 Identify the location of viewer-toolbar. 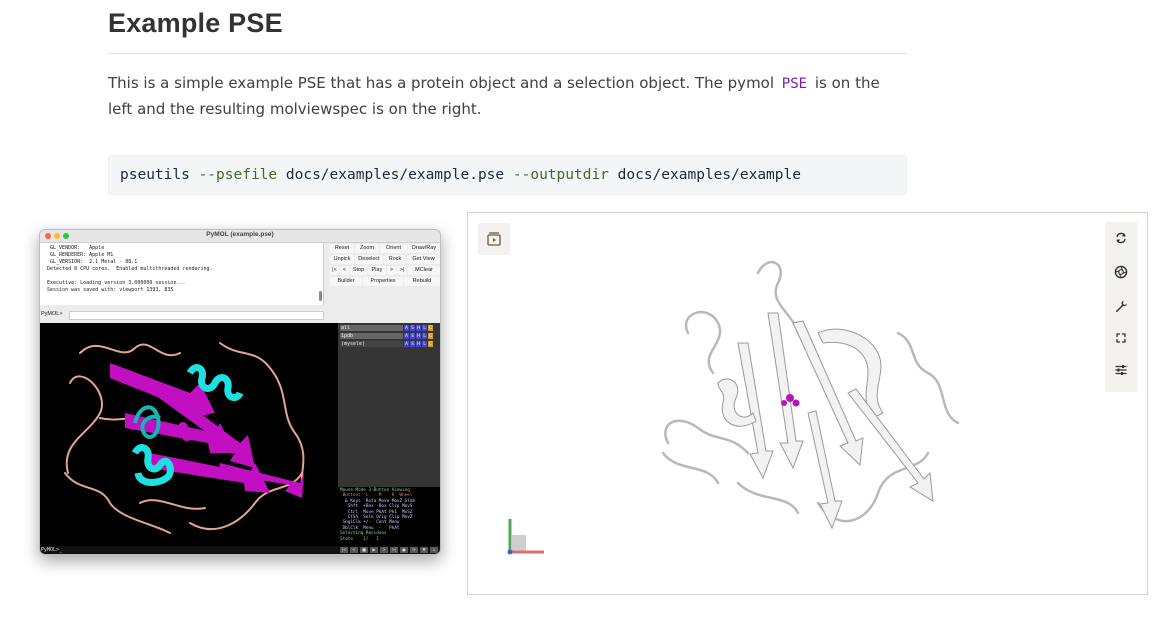
(1121, 307).